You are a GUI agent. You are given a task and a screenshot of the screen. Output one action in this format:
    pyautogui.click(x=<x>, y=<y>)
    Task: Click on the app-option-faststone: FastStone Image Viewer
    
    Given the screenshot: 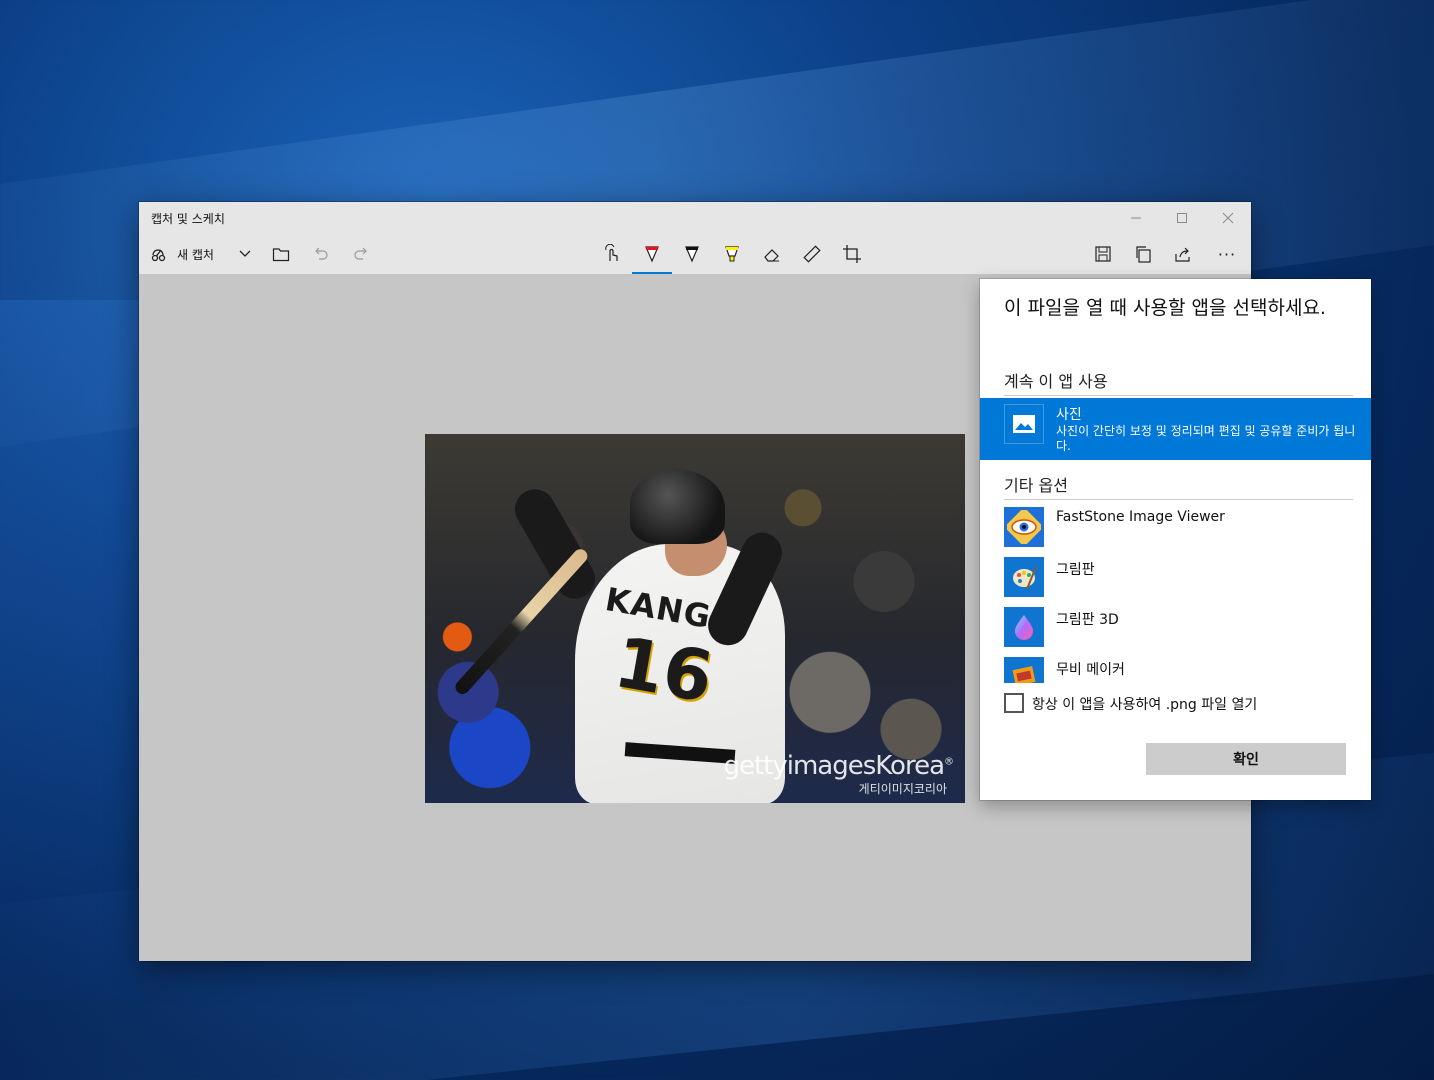 What is the action you would take?
    pyautogui.click(x=1175, y=528)
    